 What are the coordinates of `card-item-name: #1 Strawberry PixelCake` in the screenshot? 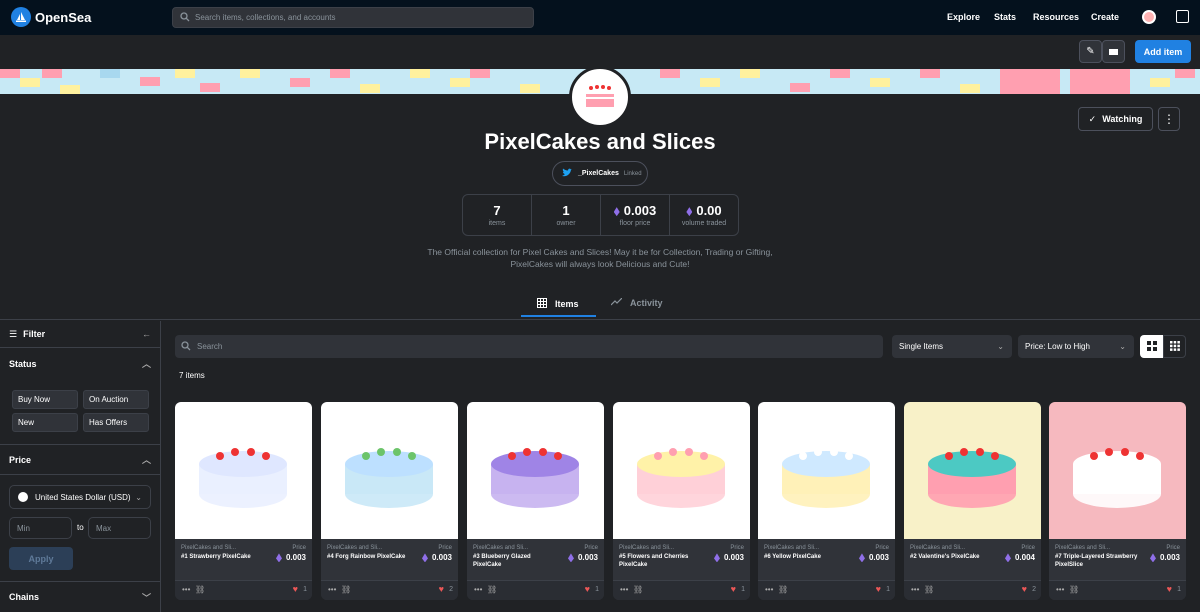 It's located at (223, 557).